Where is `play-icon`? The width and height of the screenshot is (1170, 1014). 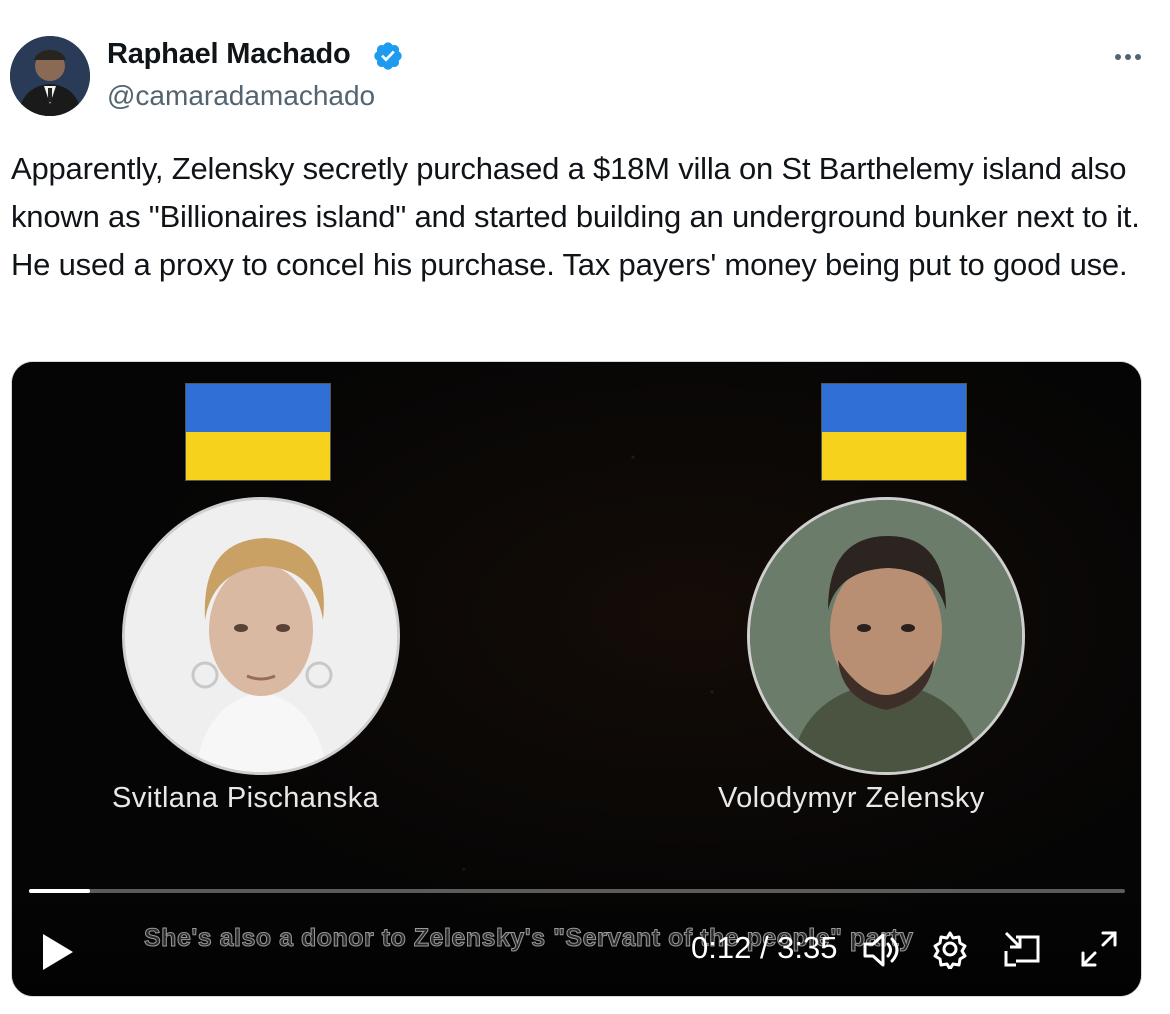 play-icon is located at coordinates (58, 952).